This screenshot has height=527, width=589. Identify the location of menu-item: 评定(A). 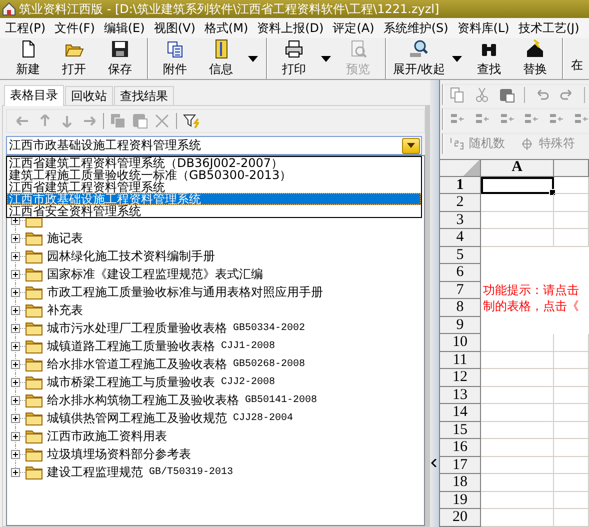
(353, 28).